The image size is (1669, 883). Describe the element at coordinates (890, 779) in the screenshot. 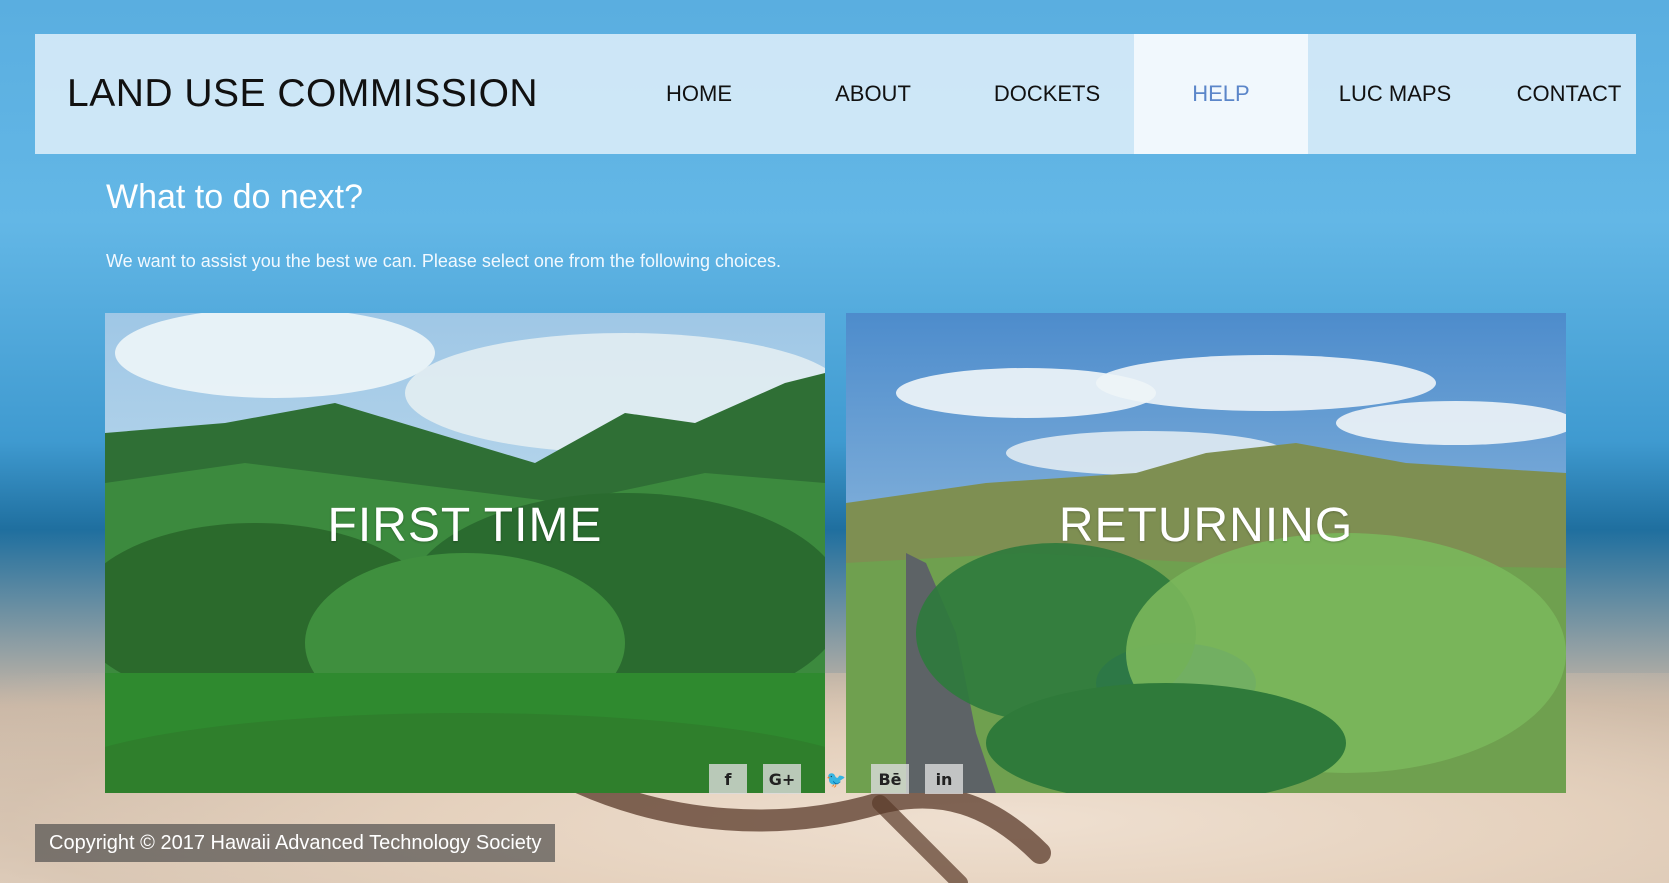

I see `behance-icon: Bē` at that location.